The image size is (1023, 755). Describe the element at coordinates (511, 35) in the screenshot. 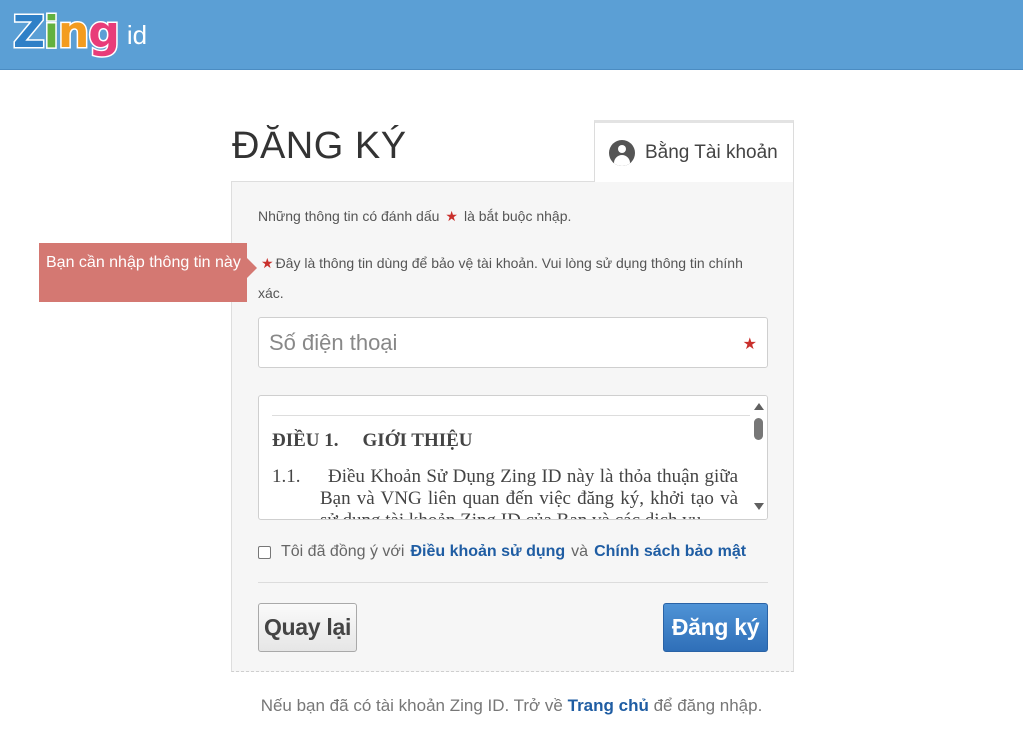

I see `top-header: Zing id` at that location.